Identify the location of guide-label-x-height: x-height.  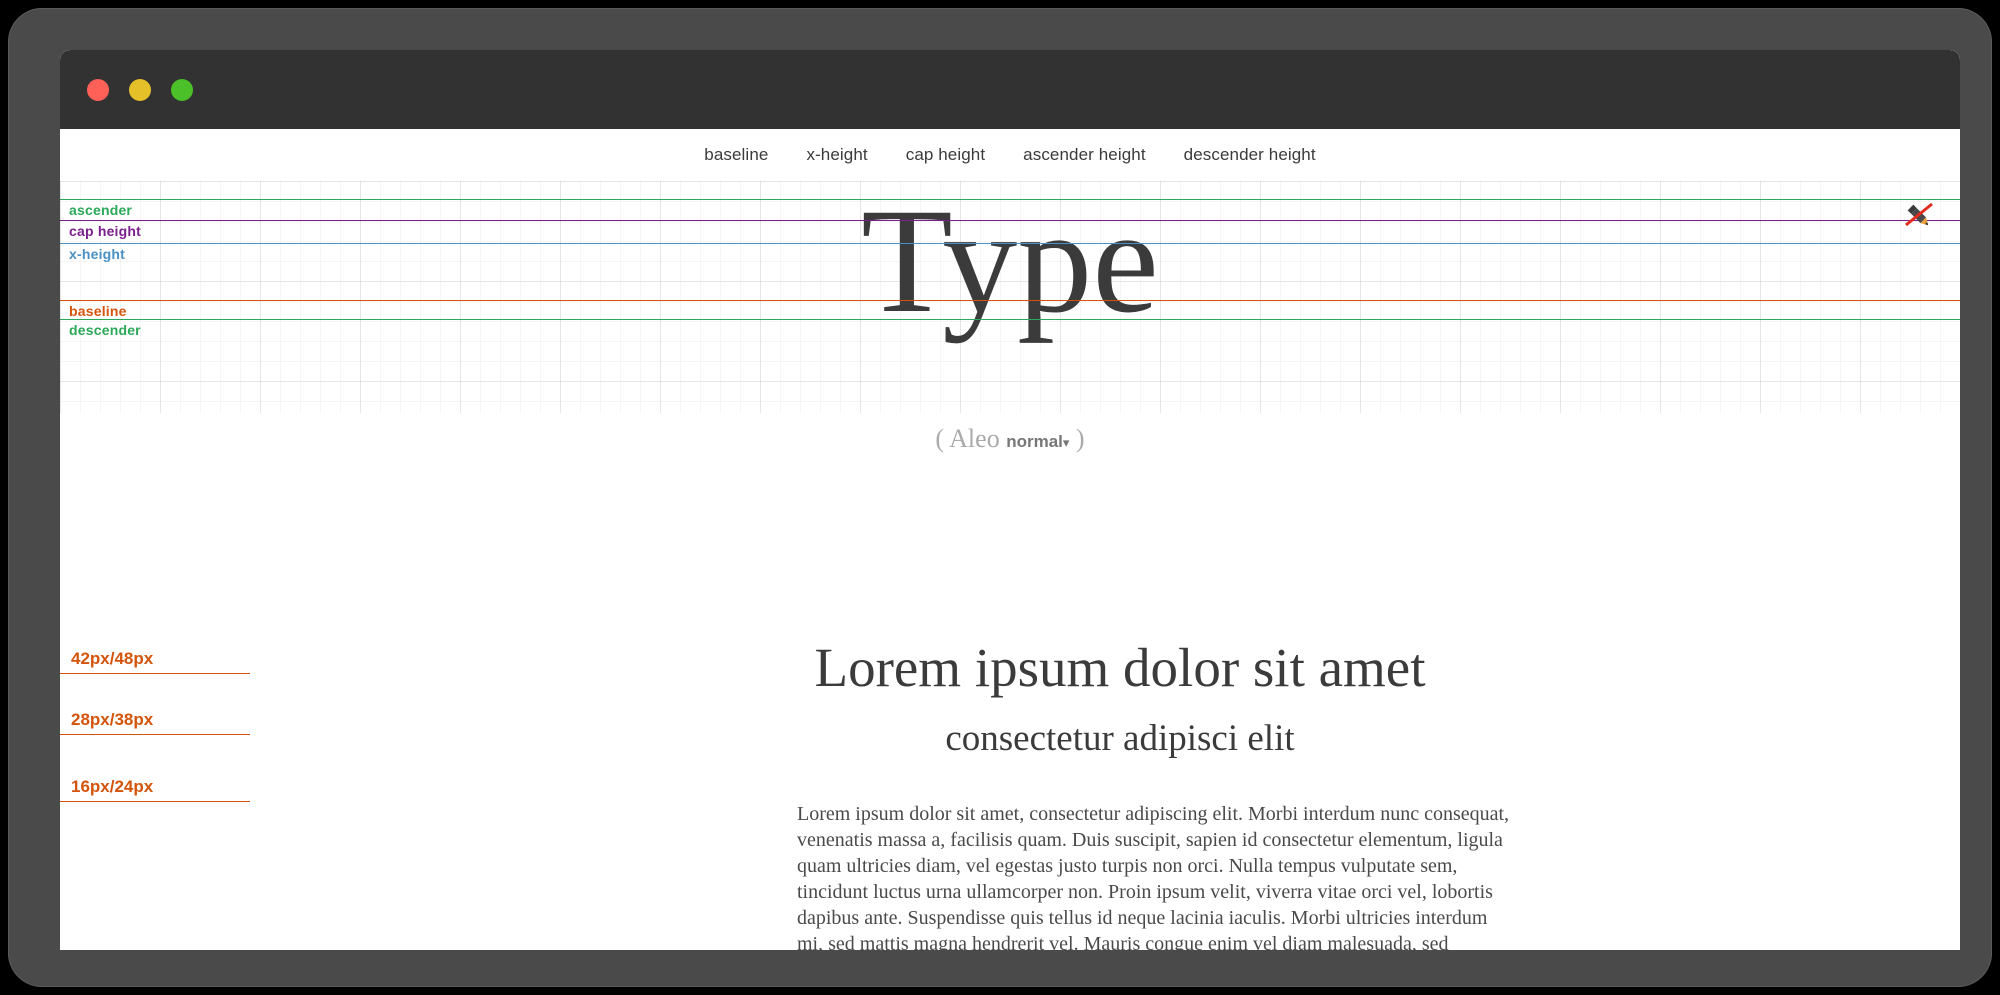
(97, 254).